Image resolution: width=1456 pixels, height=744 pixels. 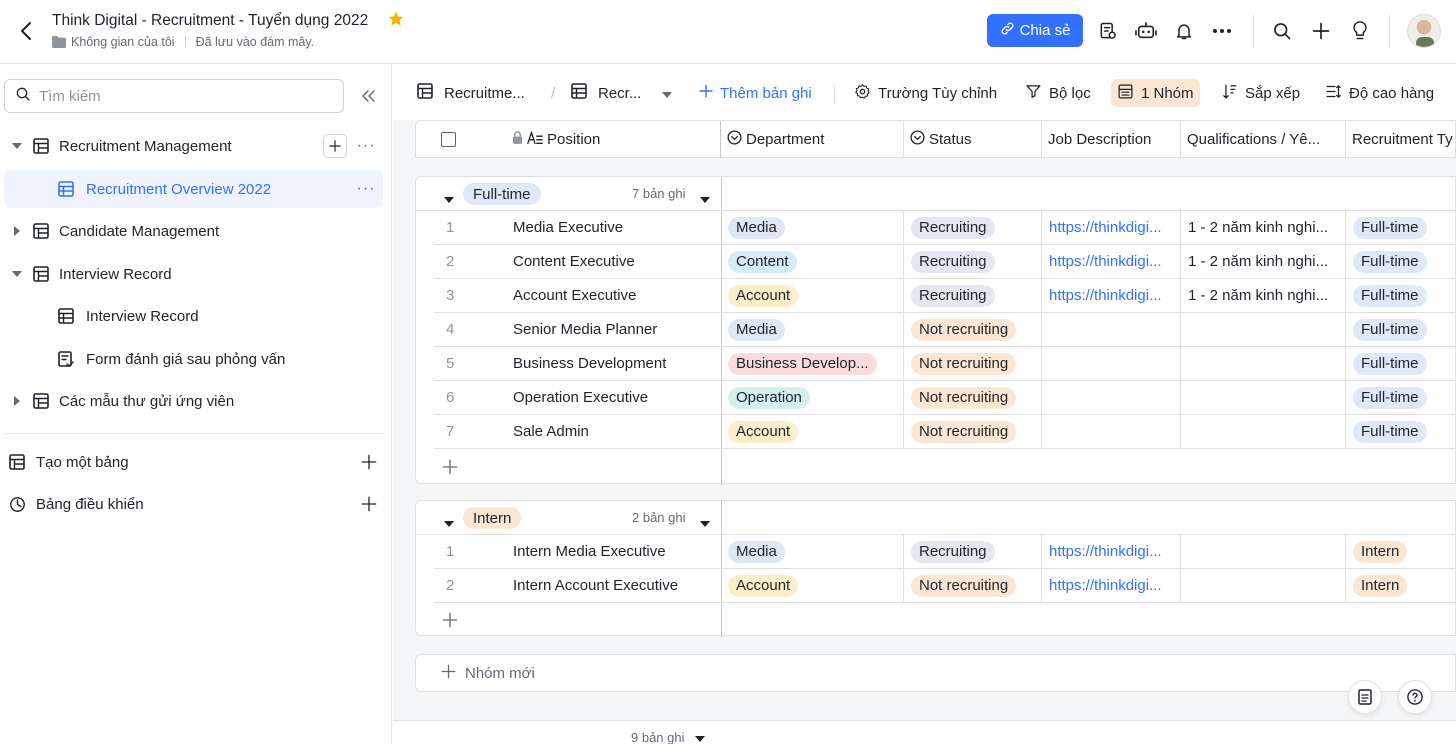 What do you see at coordinates (1155, 93) in the screenshot?
I see `group-button: 1 Nhóm` at bounding box center [1155, 93].